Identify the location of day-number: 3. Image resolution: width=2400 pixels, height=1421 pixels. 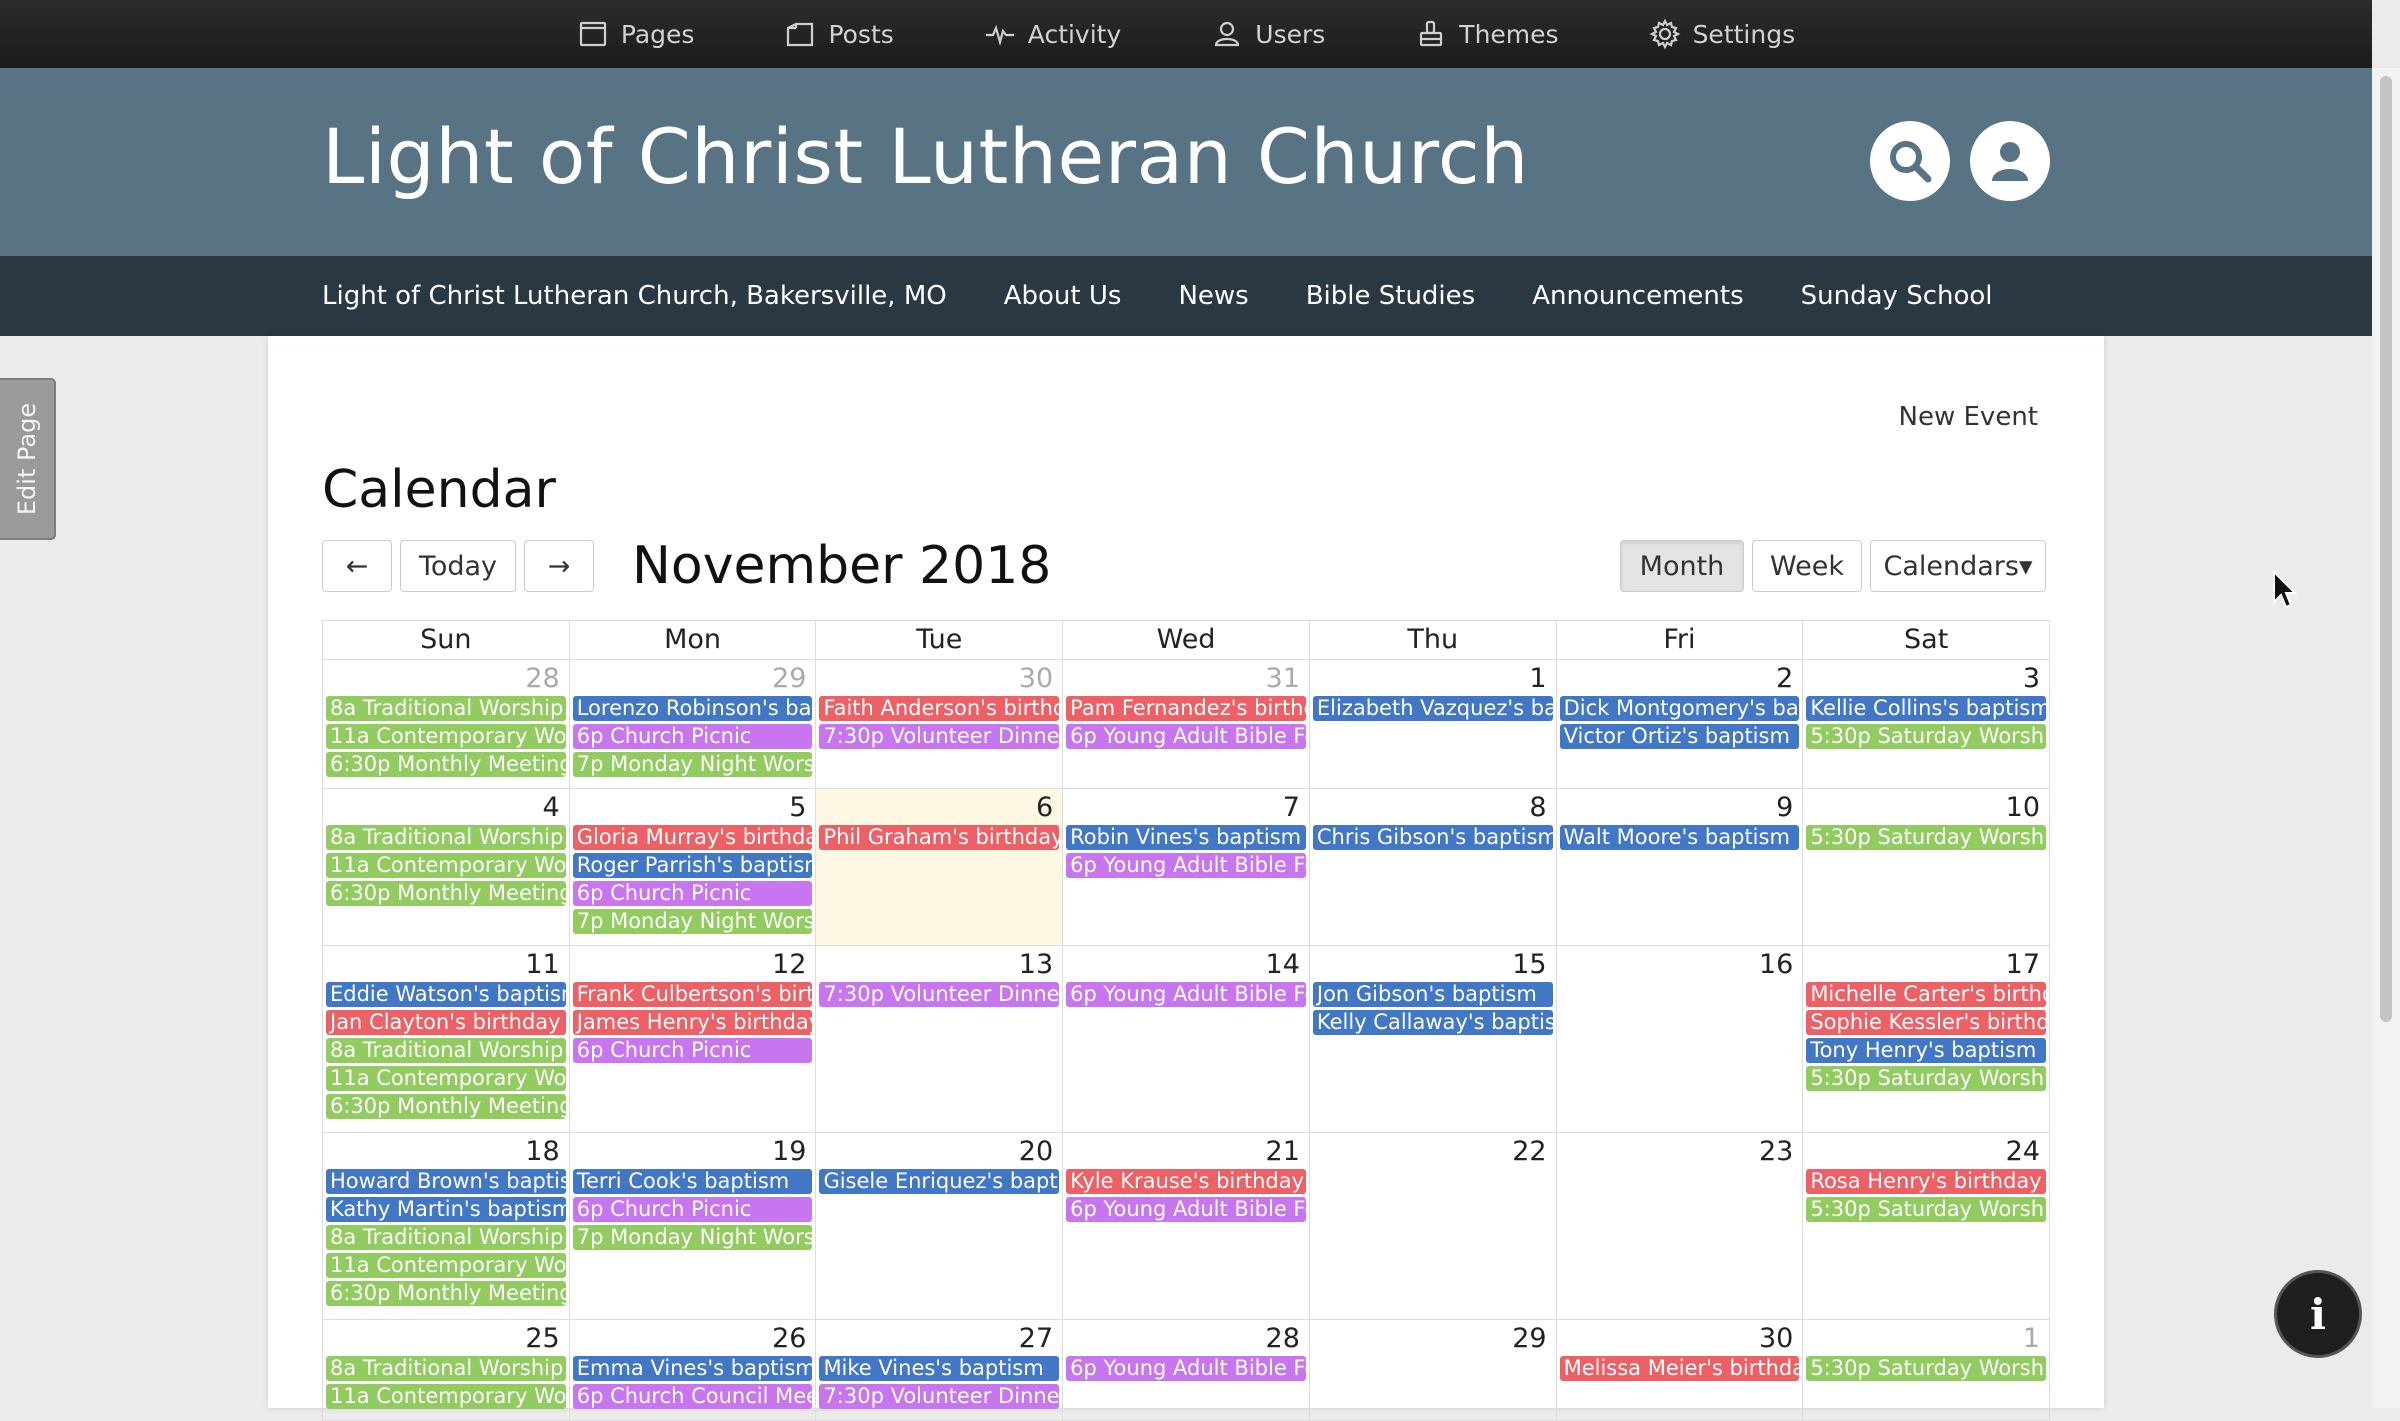
(1926, 679).